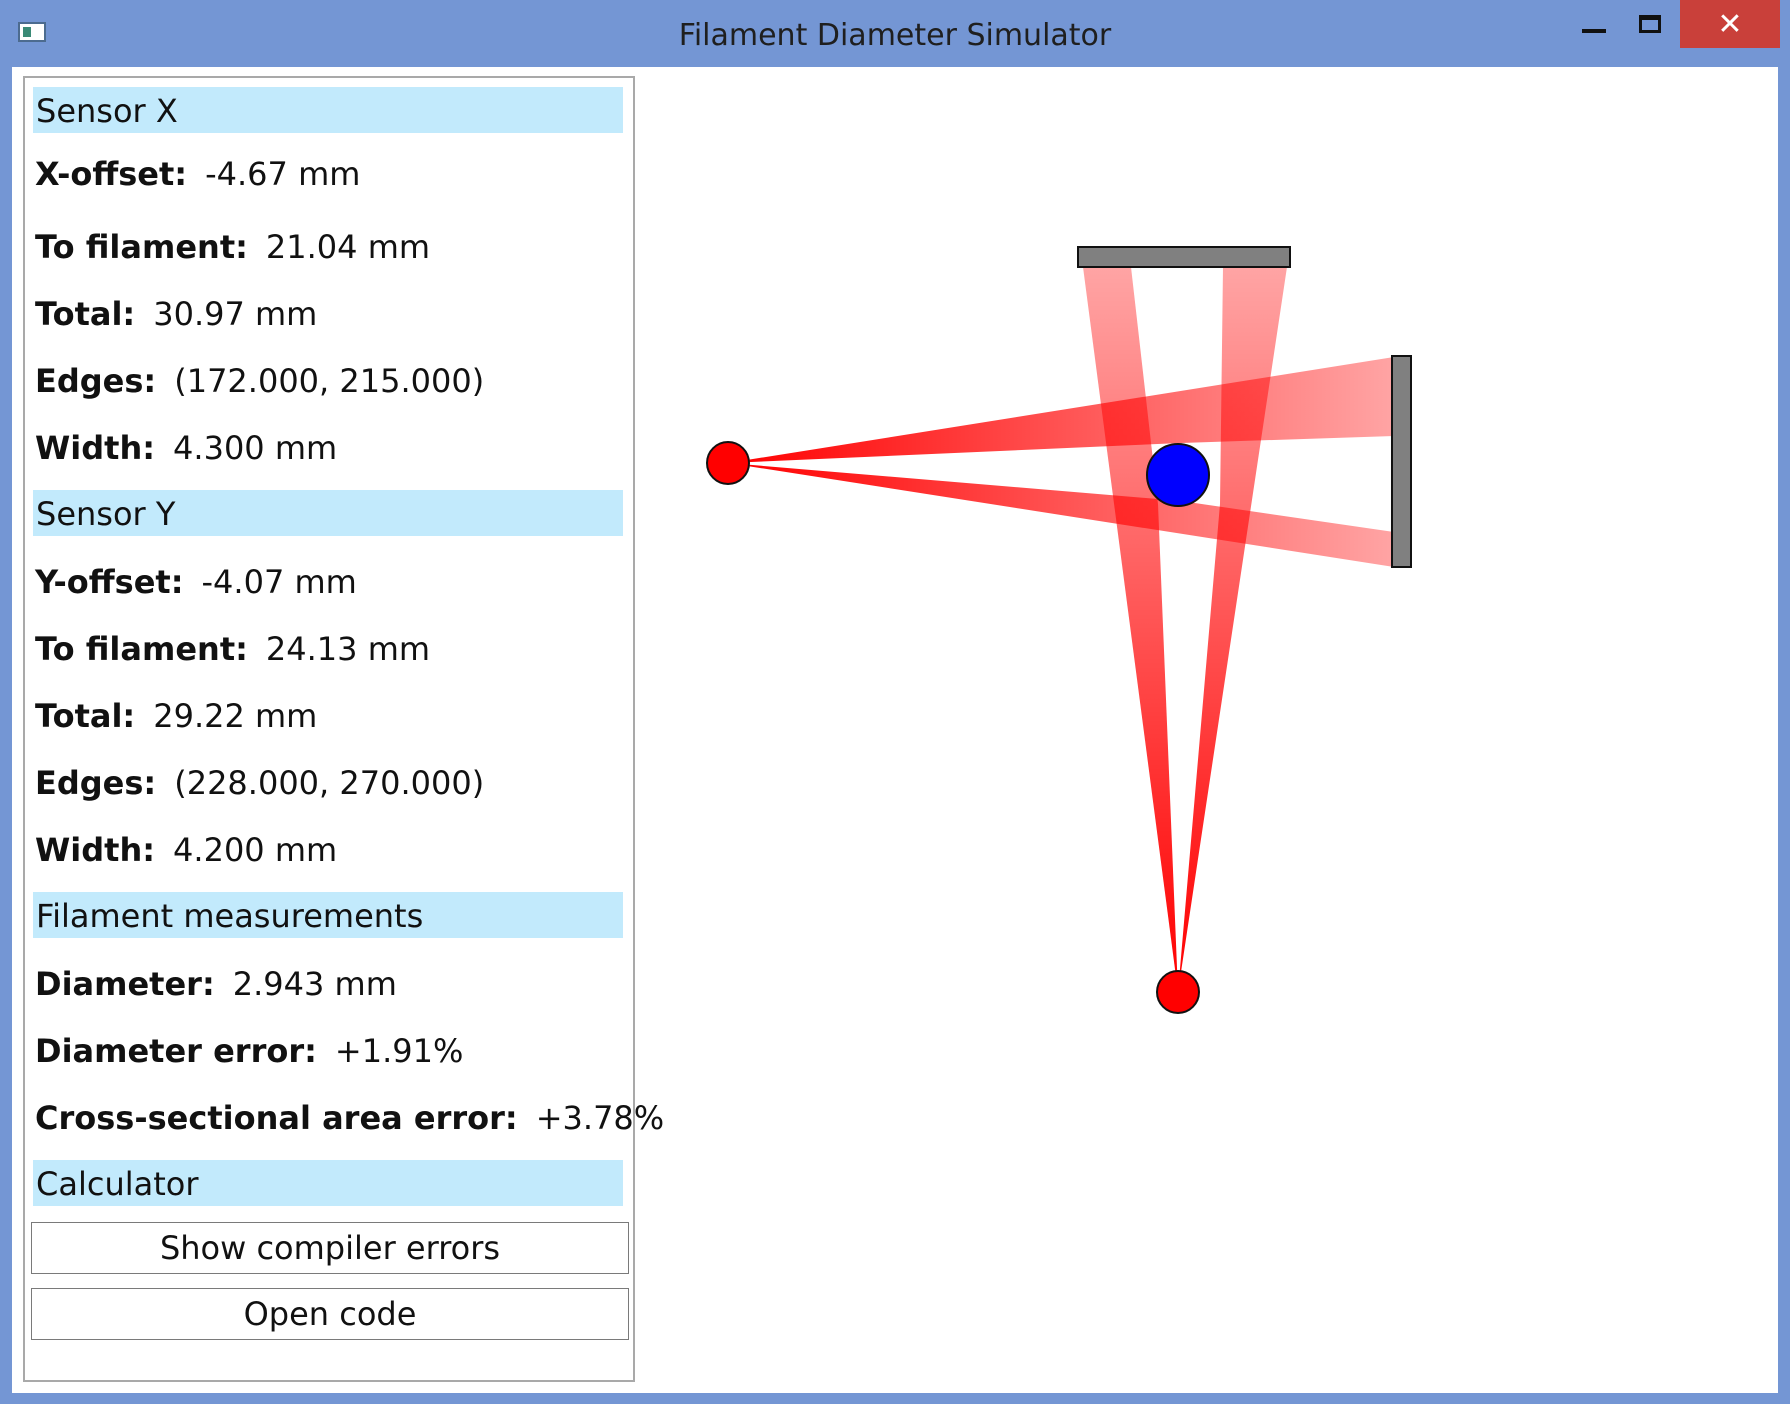  Describe the element at coordinates (1061, 515) in the screenshot. I see `beam-x-lower` at that location.